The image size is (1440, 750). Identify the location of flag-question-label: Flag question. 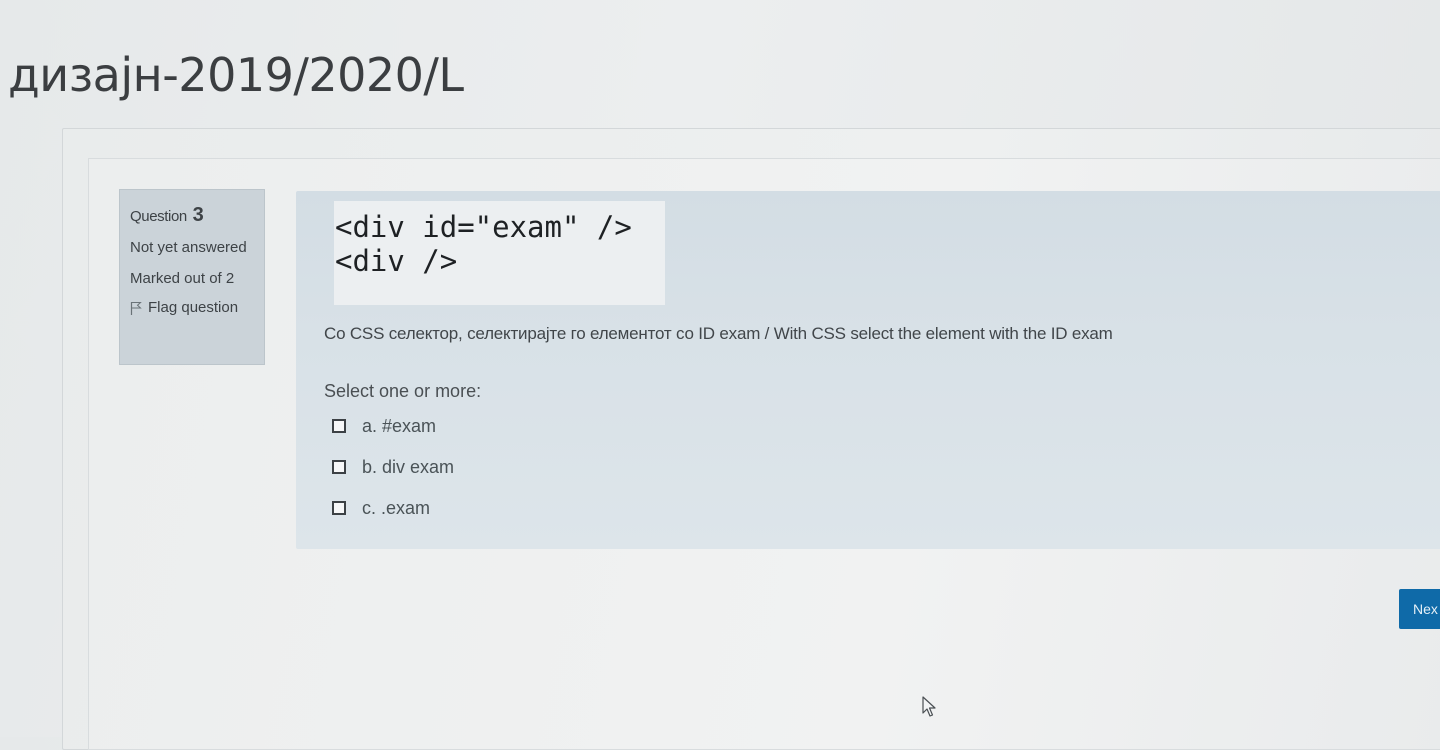
(193, 307).